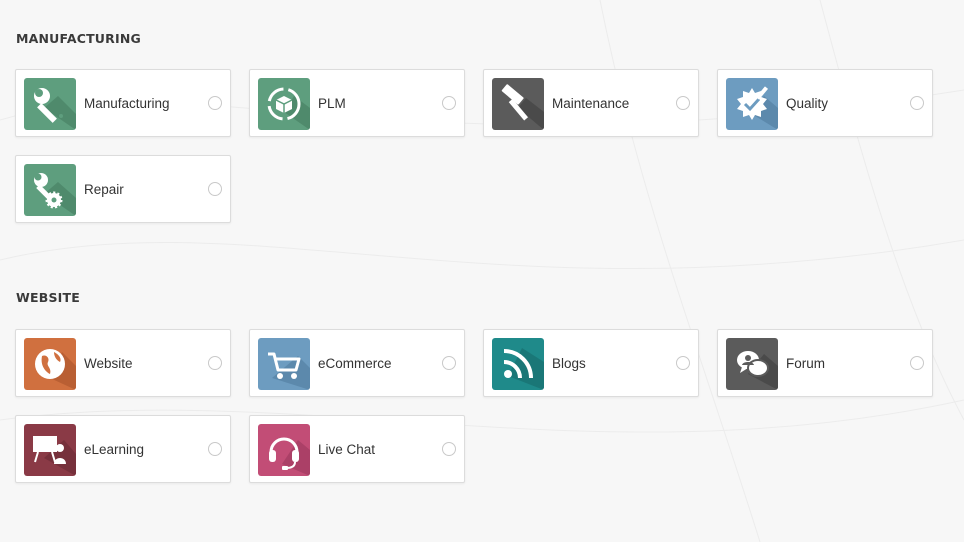 Image resolution: width=964 pixels, height=542 pixels. What do you see at coordinates (752, 364) in the screenshot?
I see `chat-bubbles-icon` at bounding box center [752, 364].